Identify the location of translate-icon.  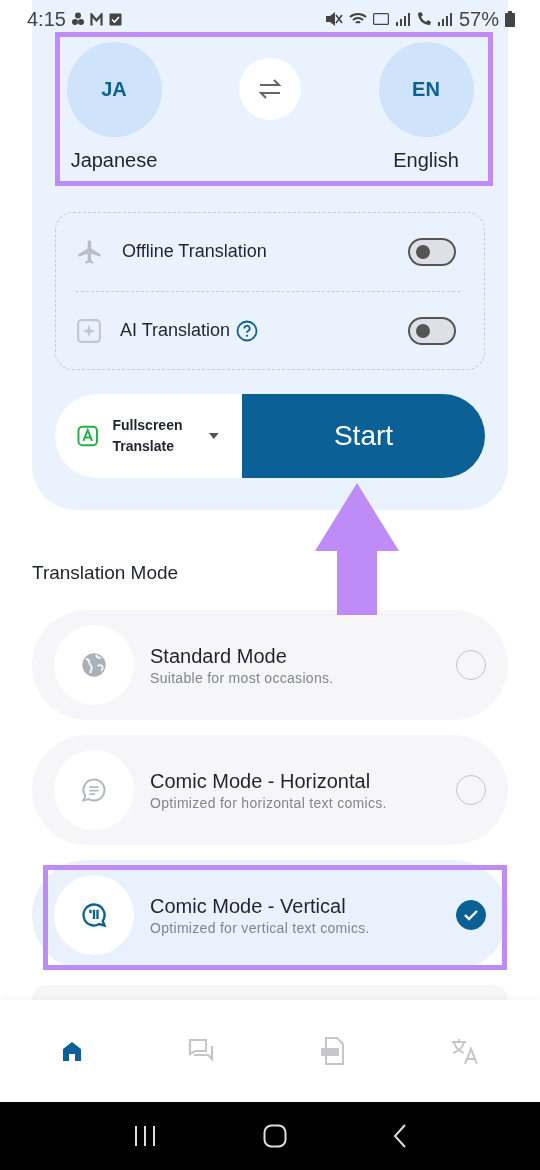
(465, 1051).